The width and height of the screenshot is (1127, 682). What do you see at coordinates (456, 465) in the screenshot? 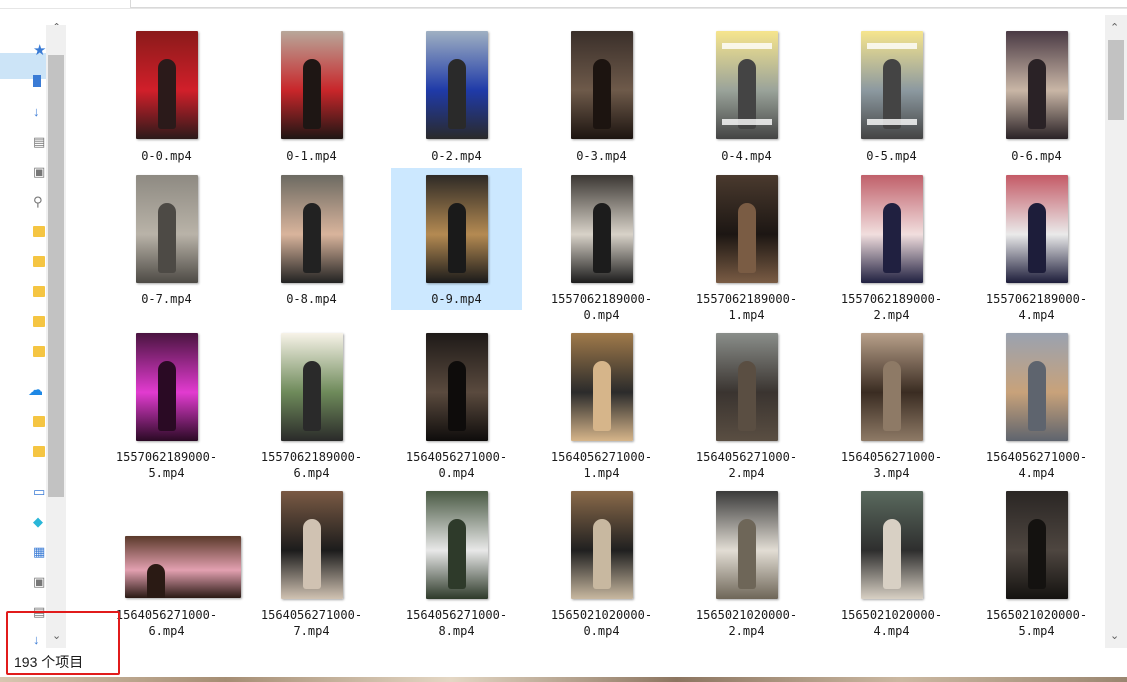
I see `file-name: 1564056271000- 0.mp4` at bounding box center [456, 465].